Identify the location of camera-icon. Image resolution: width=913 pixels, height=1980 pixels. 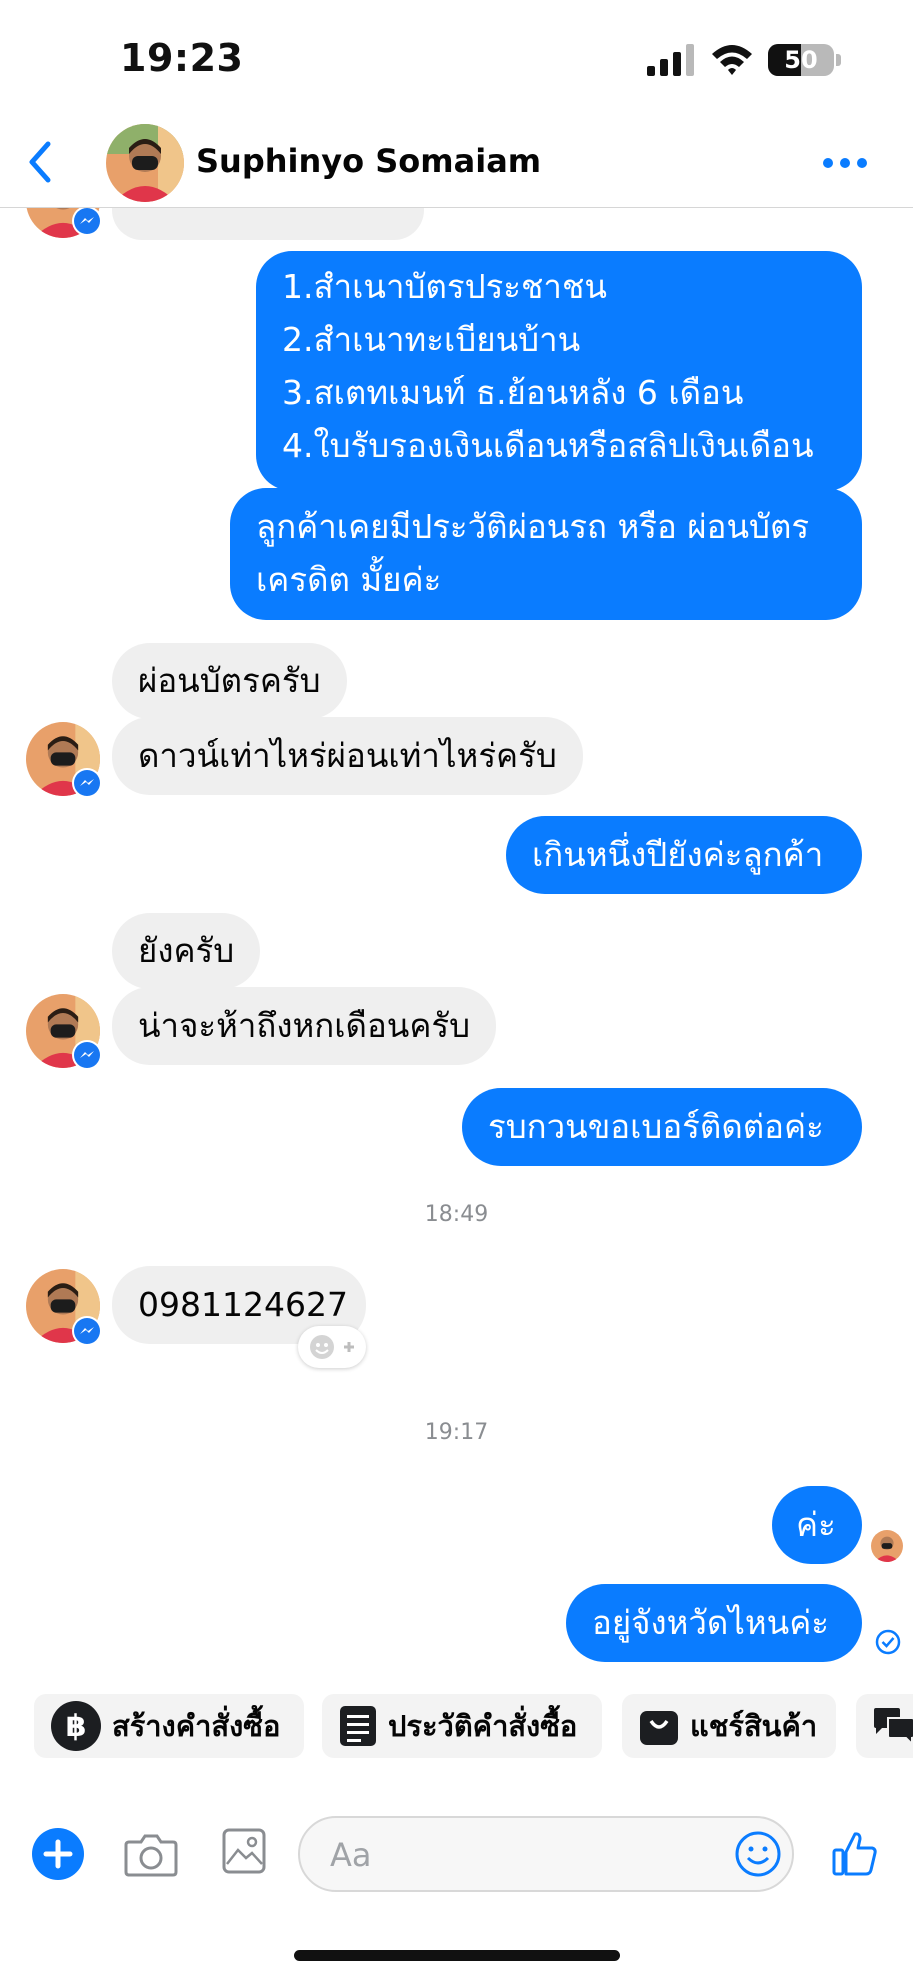
(151, 1854).